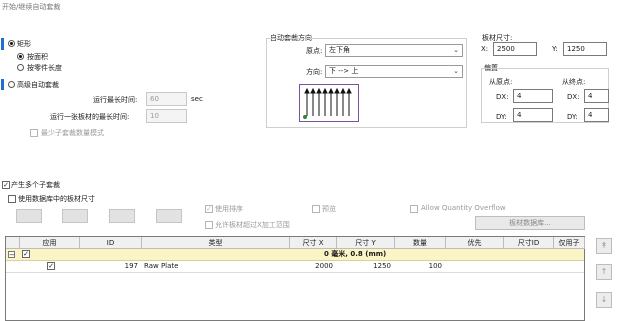  Describe the element at coordinates (329, 209) in the screenshot. I see `preview-label: 预览` at that location.